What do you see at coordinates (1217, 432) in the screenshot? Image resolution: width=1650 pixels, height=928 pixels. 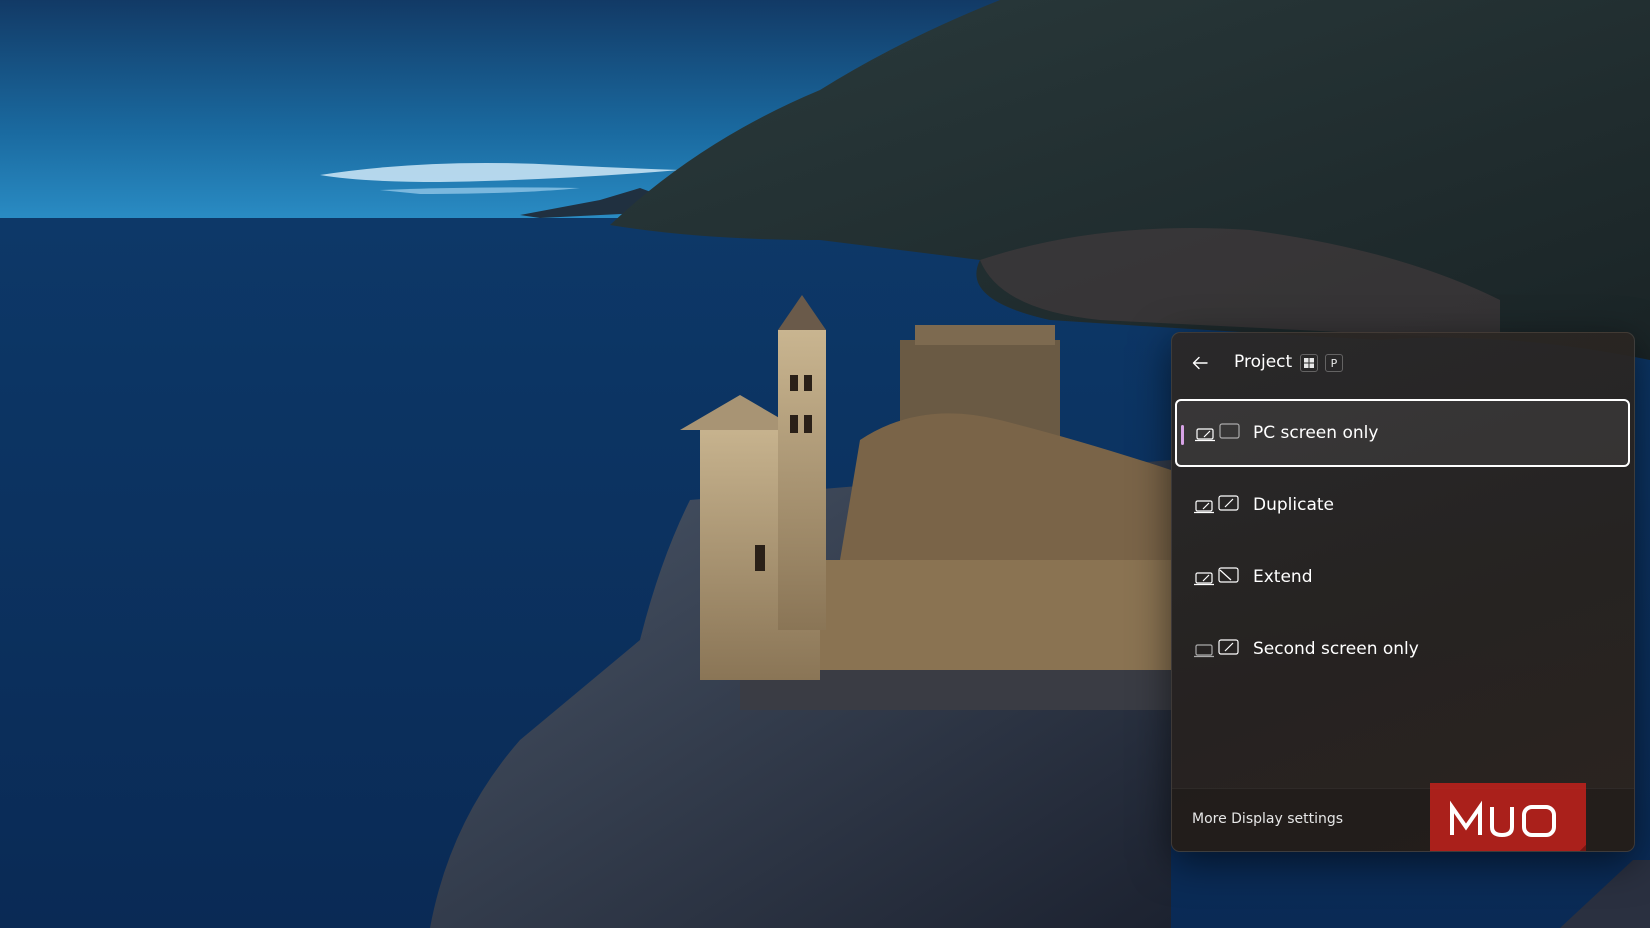 I see `pc-screen-only-icon` at bounding box center [1217, 432].